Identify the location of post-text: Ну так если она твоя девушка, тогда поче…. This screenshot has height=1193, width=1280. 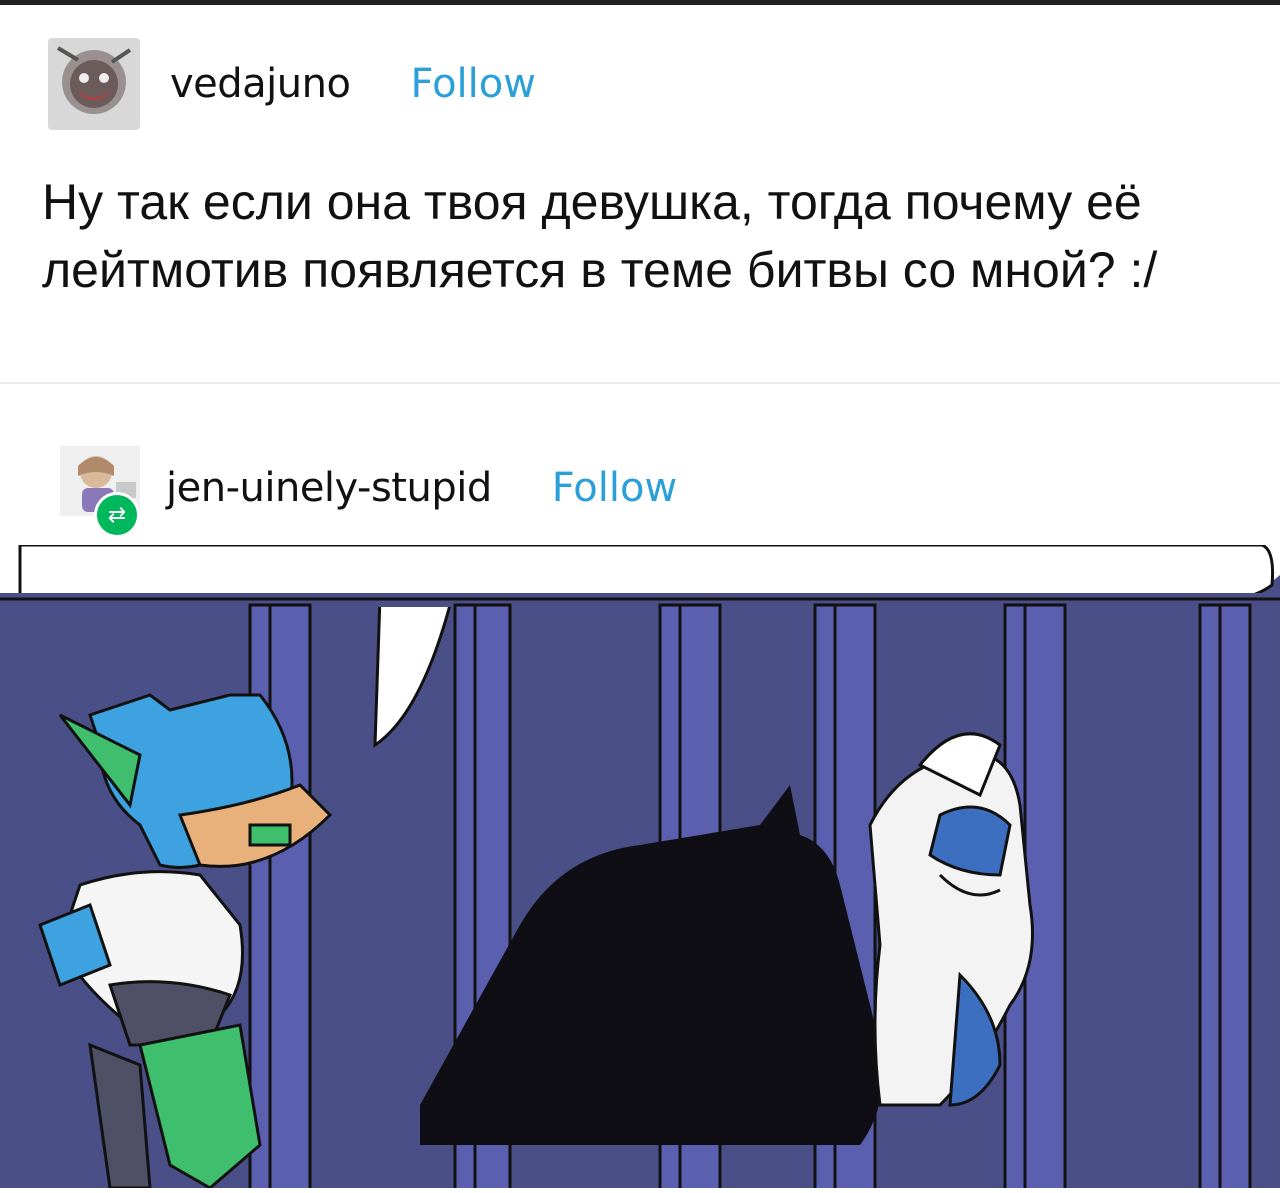
(600, 236).